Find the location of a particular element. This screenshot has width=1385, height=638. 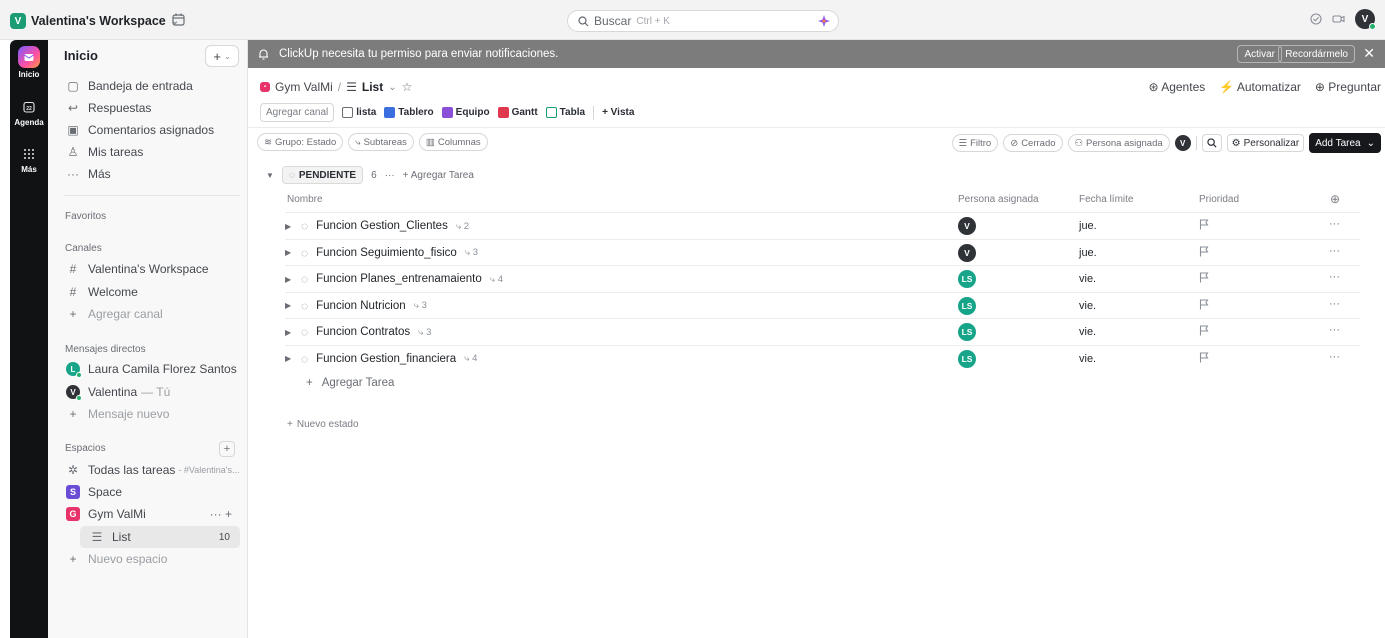

sidebar-item-my-tasks: ♙ Mis tareas is located at coordinates (148, 152).